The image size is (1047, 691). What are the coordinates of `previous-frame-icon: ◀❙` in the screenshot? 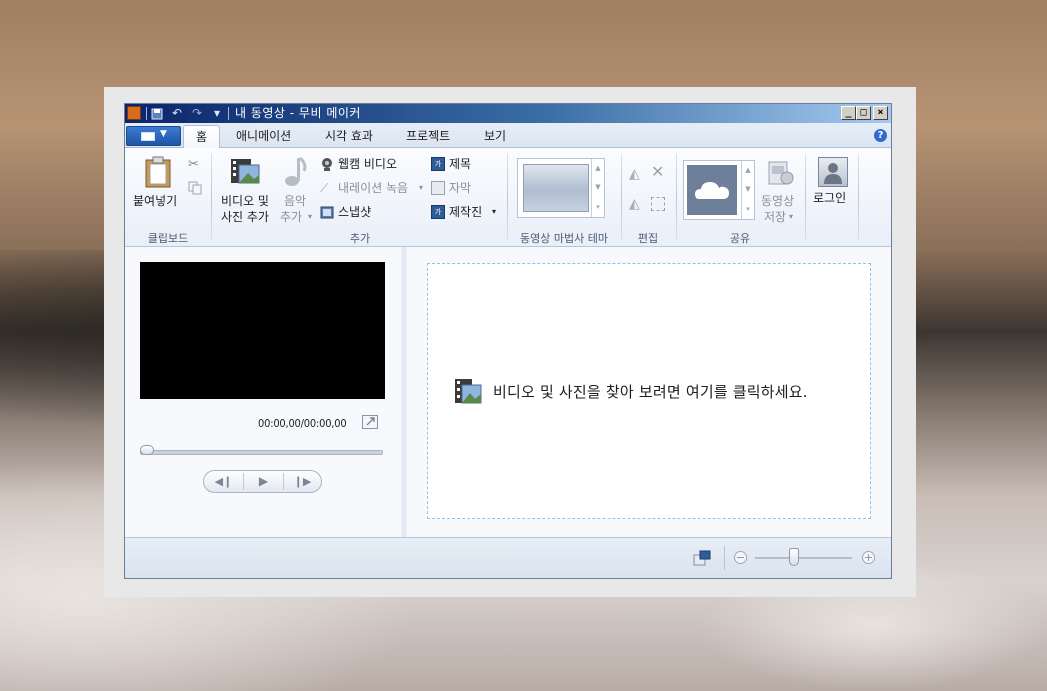 It's located at (223, 481).